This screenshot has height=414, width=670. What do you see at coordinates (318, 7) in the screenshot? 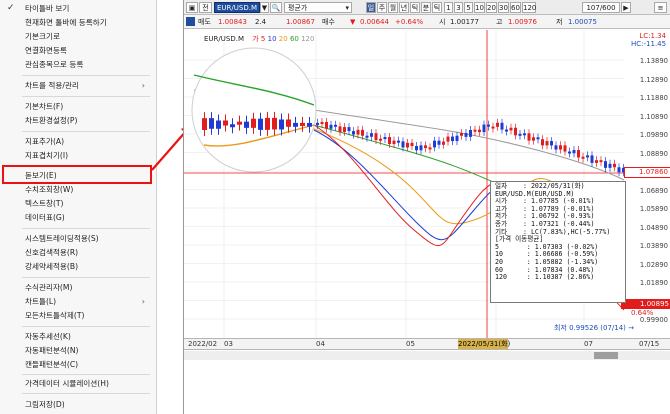
I see `price-type-select: 평균가 ▾` at bounding box center [318, 7].